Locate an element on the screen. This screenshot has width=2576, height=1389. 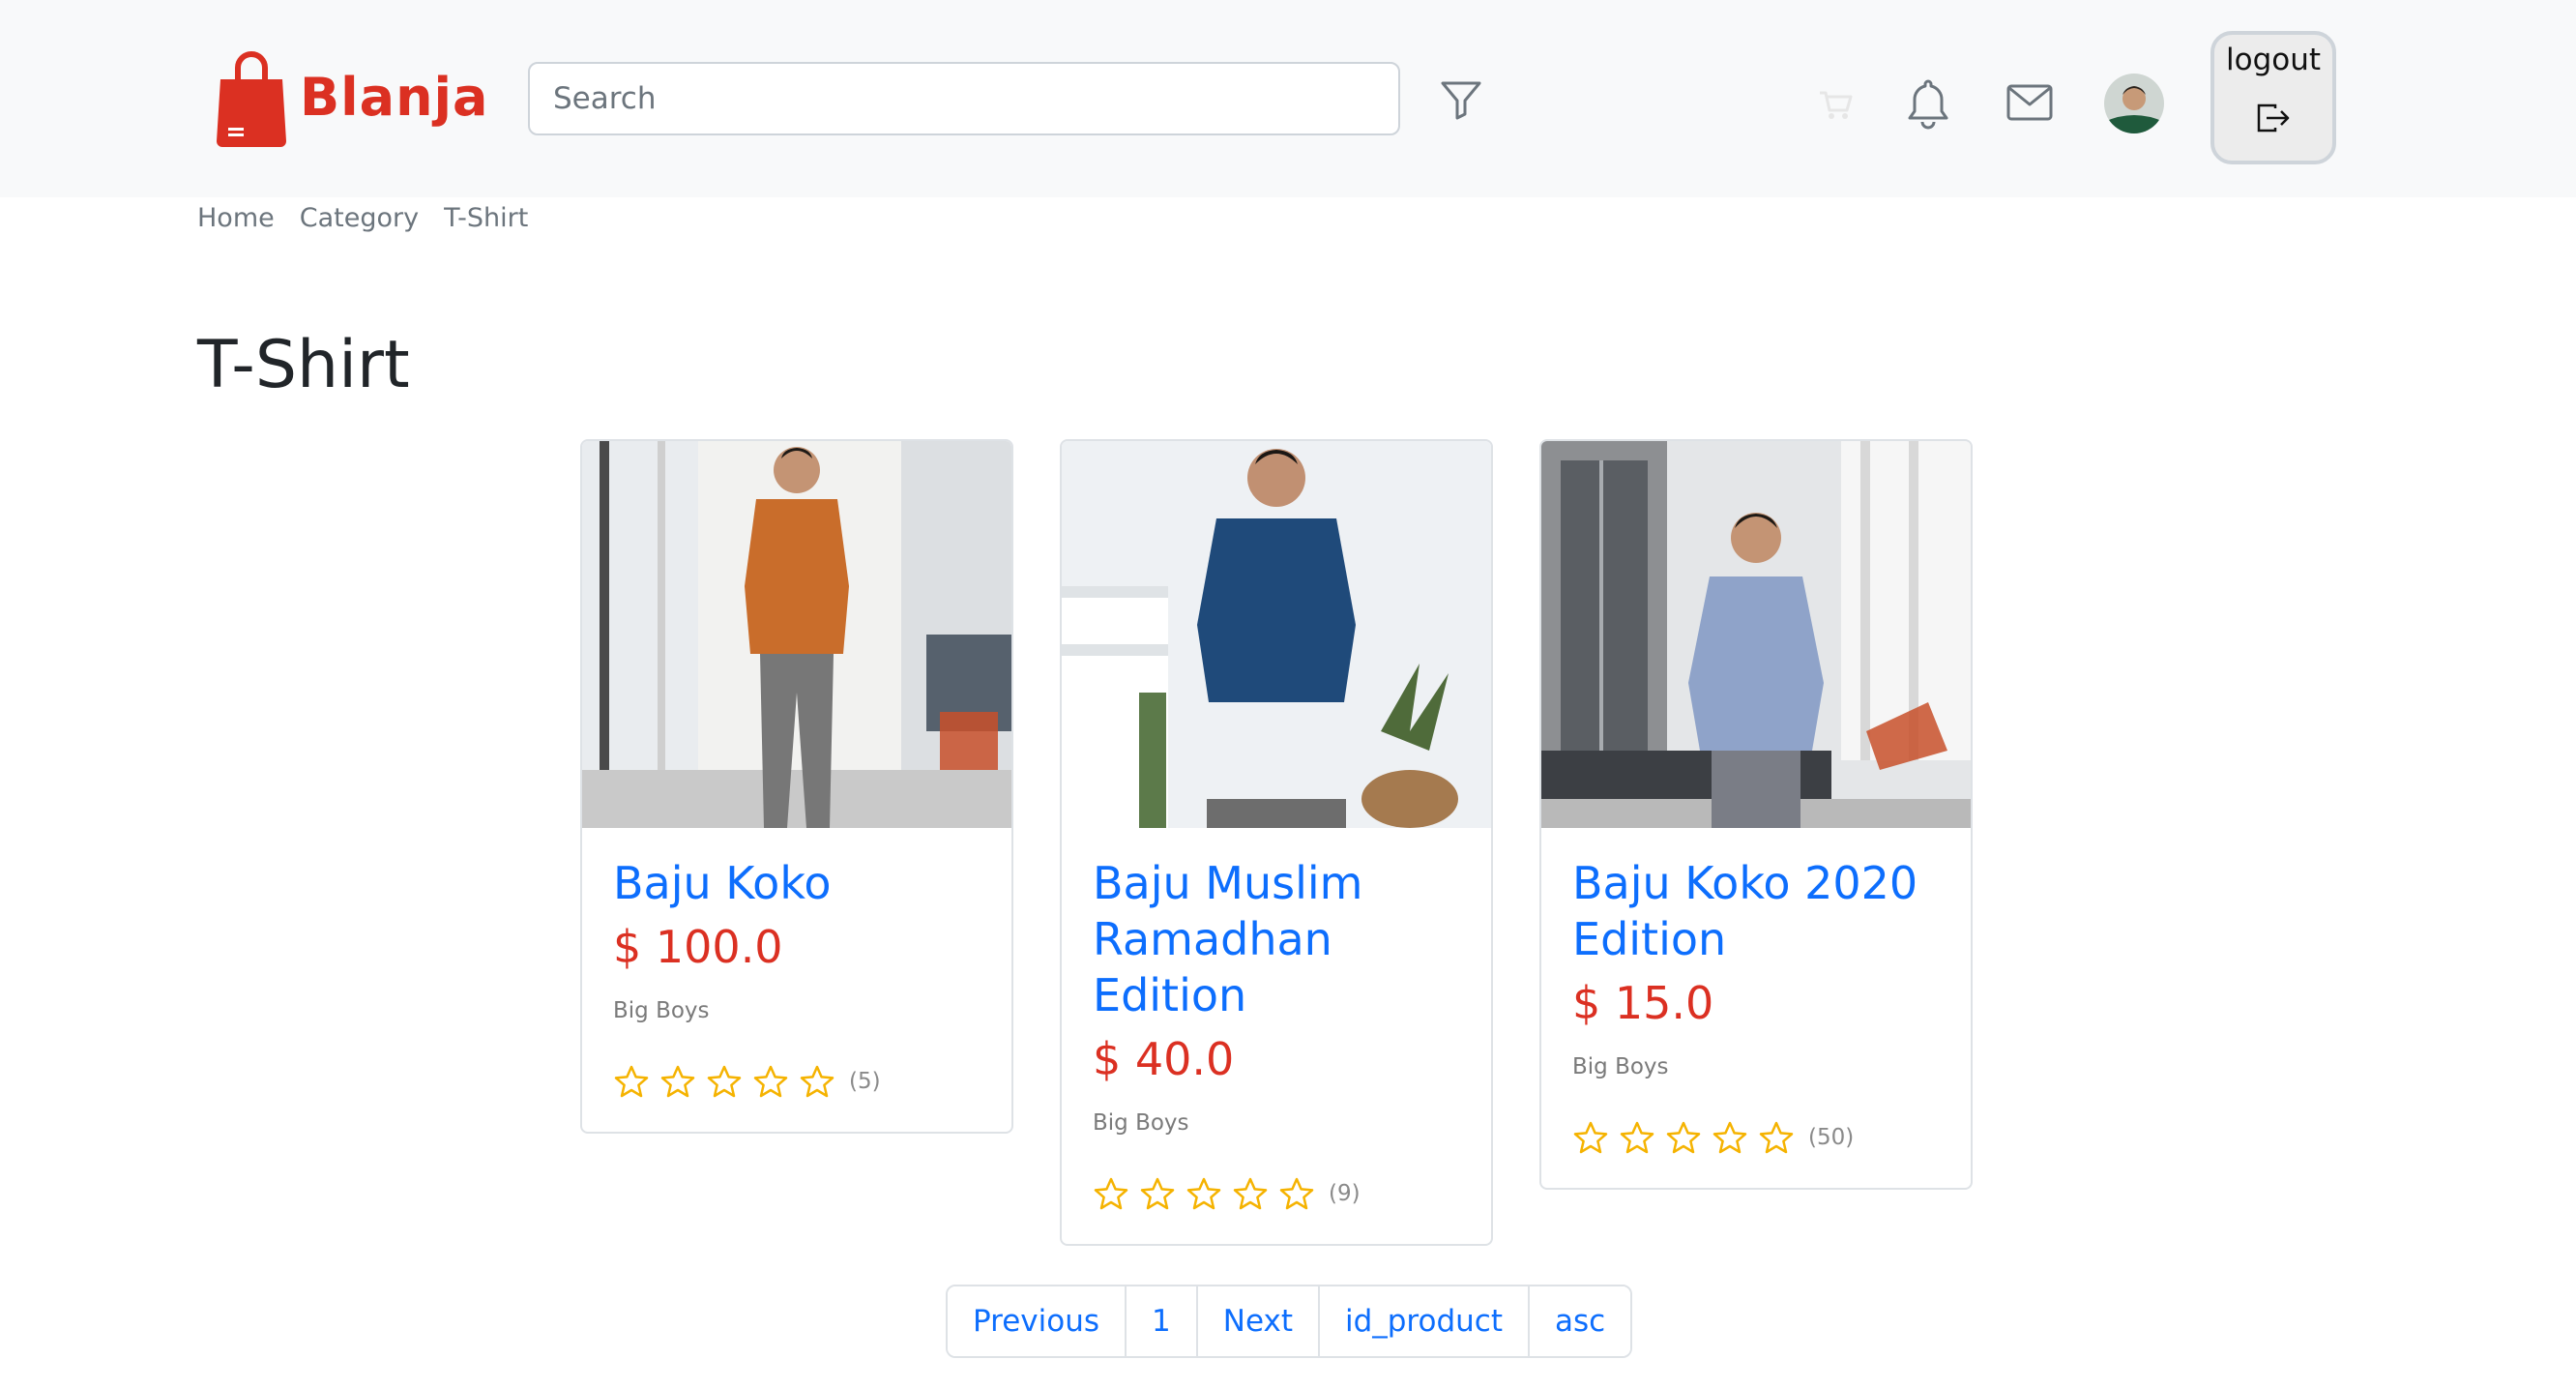
sort-field-button: id_product is located at coordinates (1424, 1321).